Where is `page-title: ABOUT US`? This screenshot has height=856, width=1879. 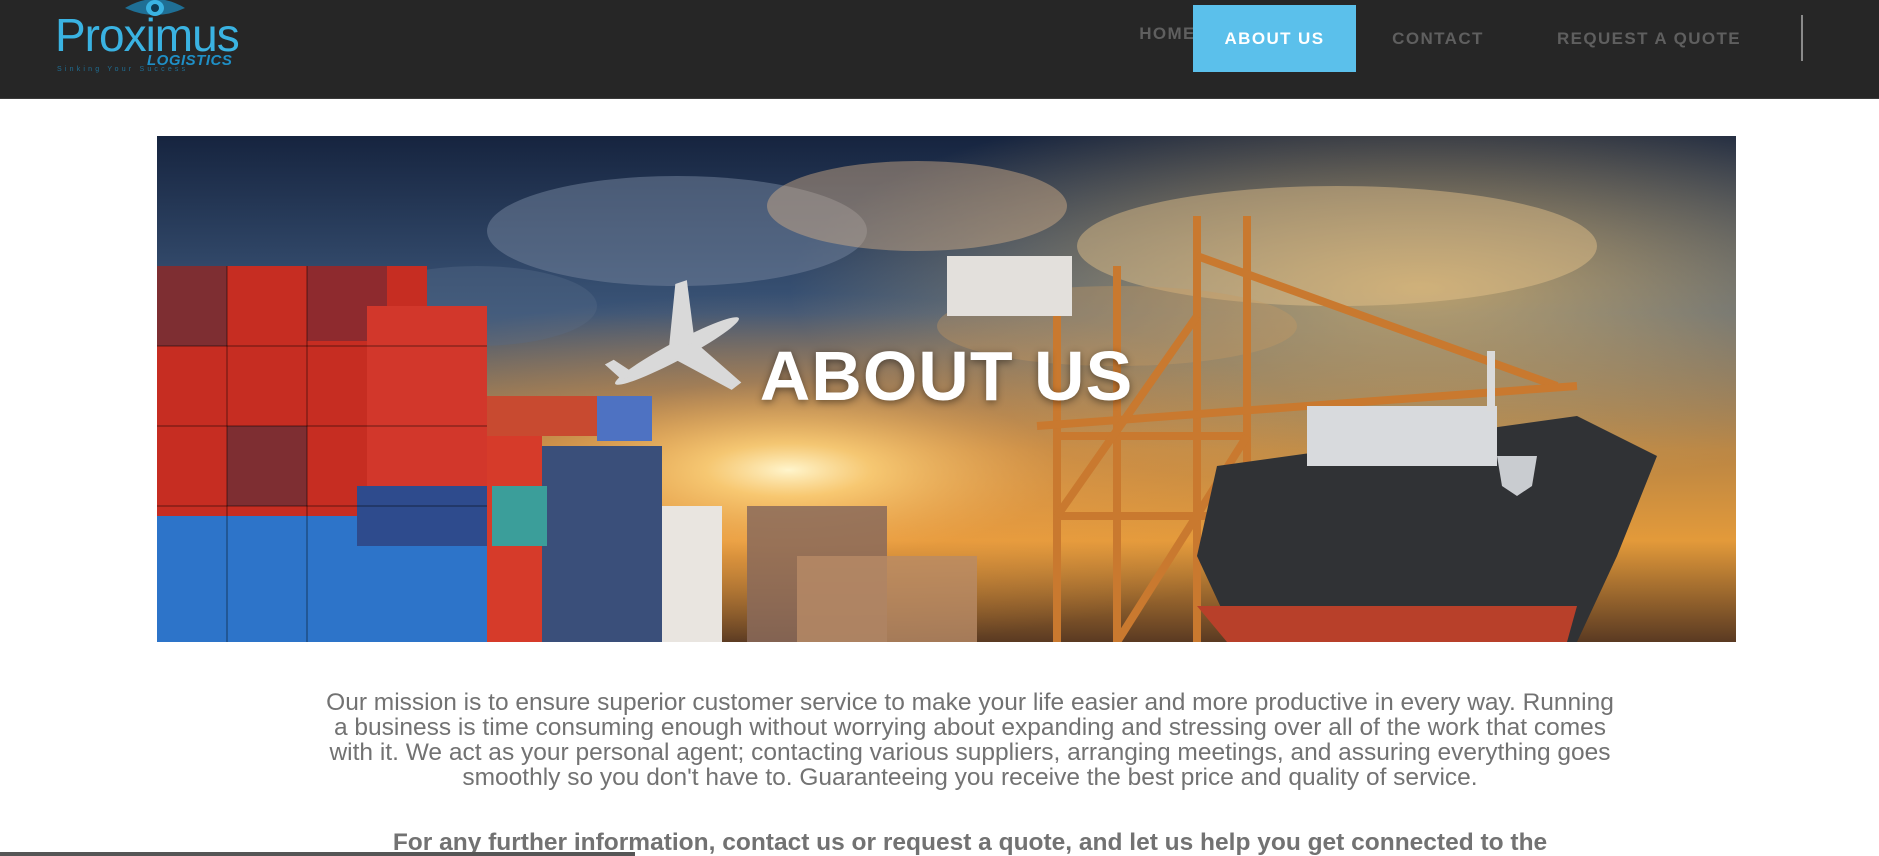
page-title: ABOUT US is located at coordinates (946, 376).